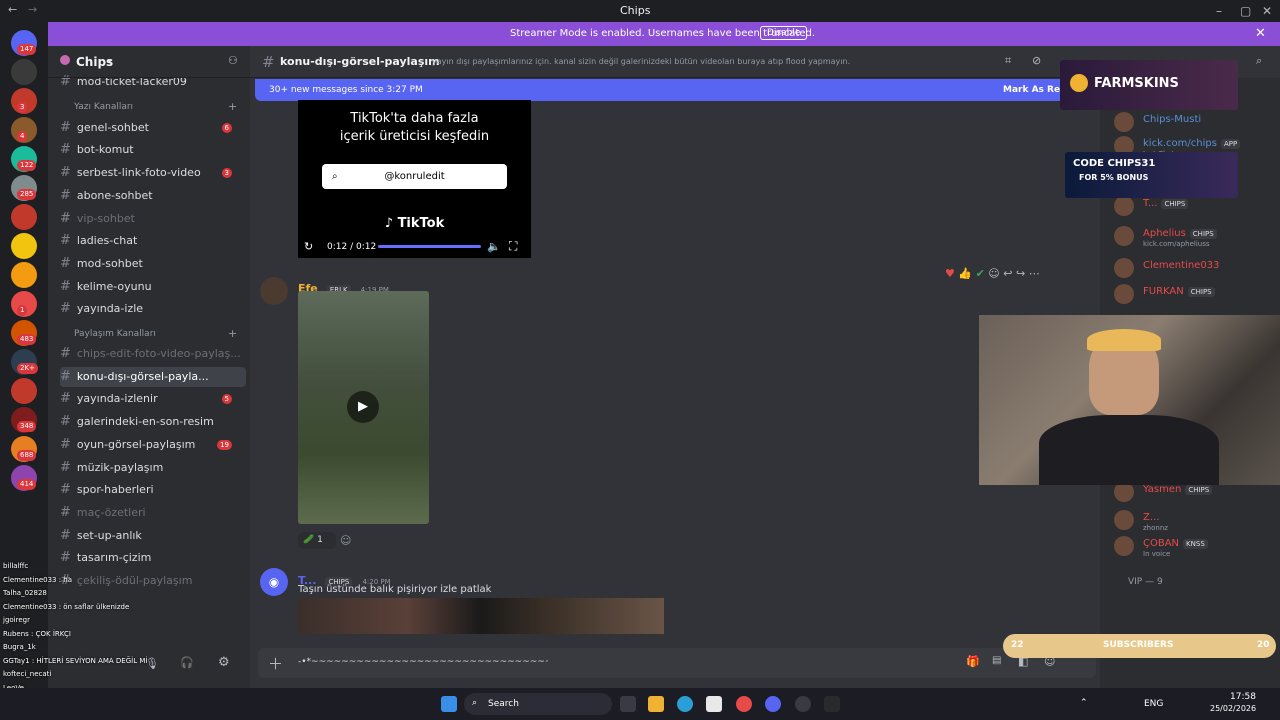 The height and width of the screenshot is (720, 1280). I want to click on video-attachment: ▶, so click(363, 407).